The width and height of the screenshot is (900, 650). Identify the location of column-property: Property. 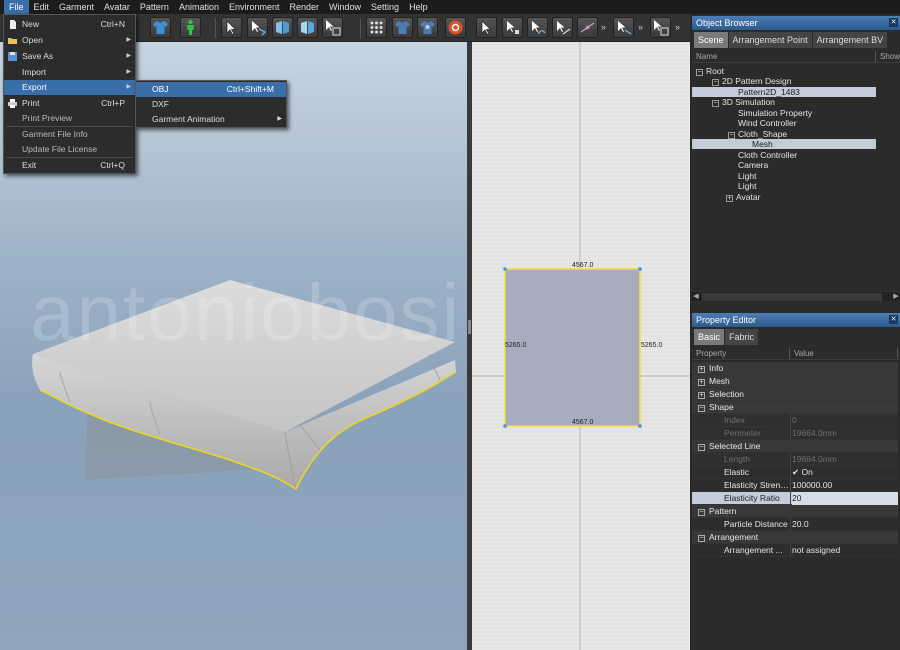
(741, 353).